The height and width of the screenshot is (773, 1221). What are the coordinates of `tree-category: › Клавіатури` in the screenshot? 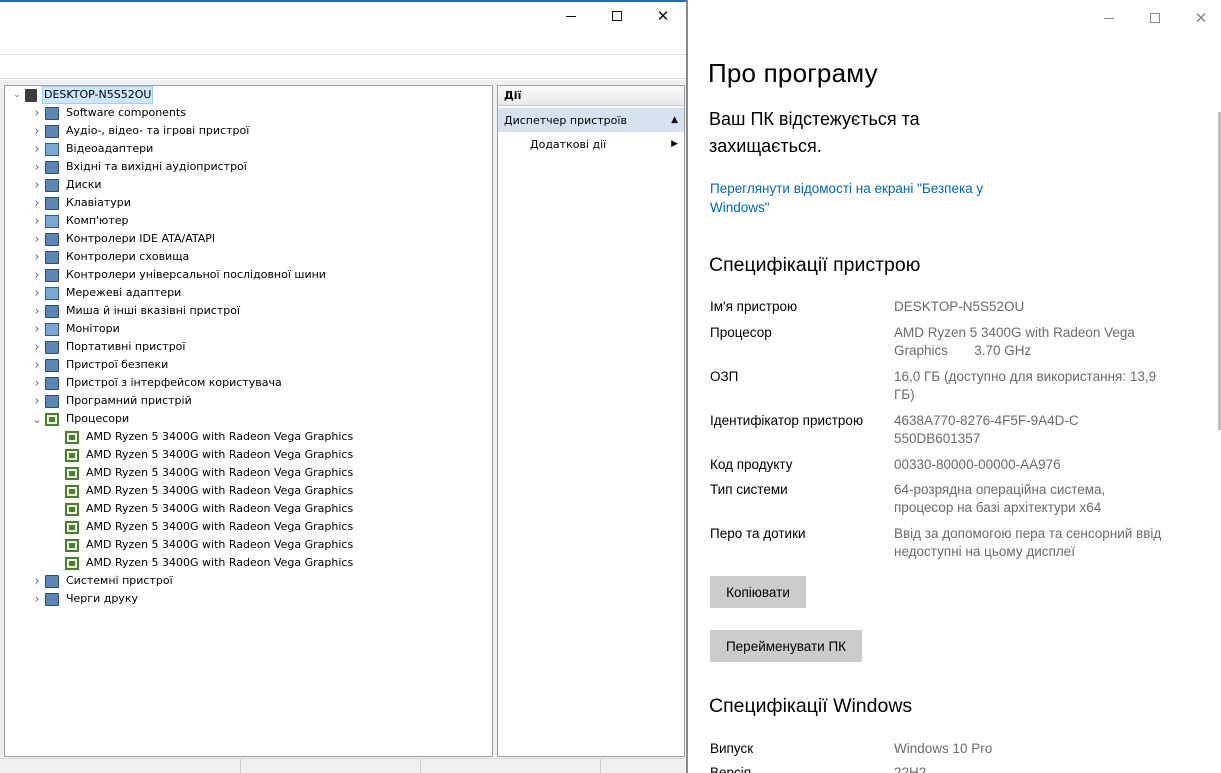 It's located at (81, 203).